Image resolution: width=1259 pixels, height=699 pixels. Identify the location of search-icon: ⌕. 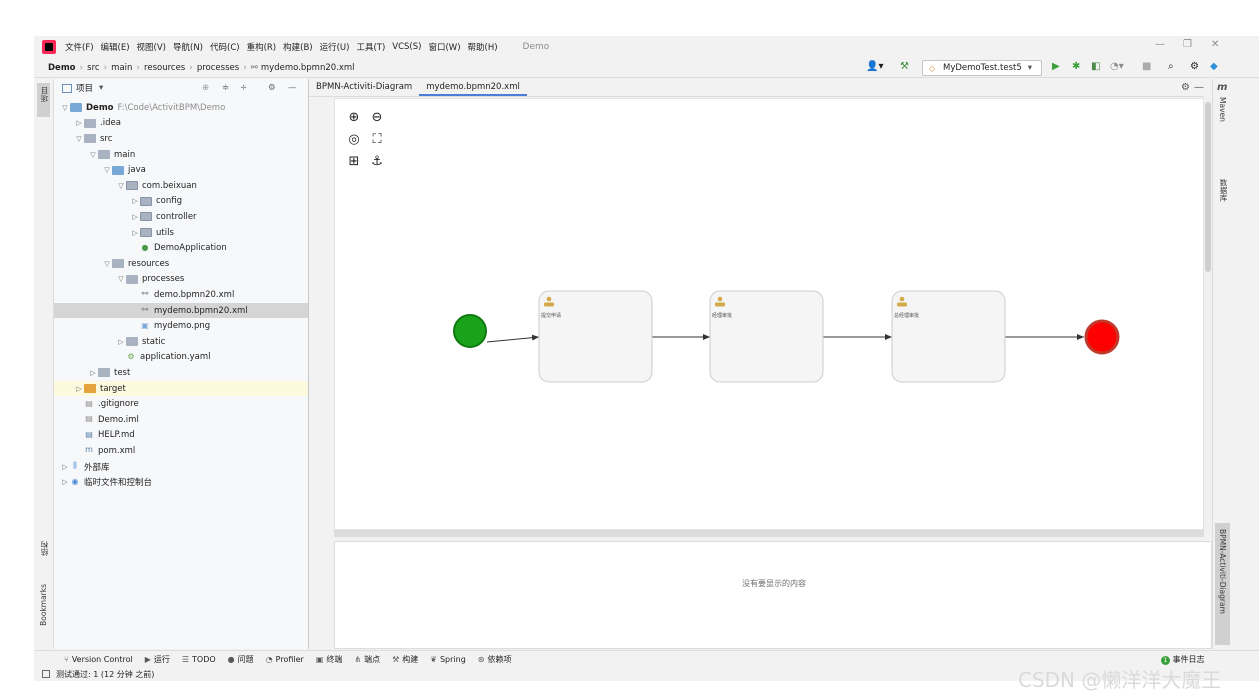
(1171, 66).